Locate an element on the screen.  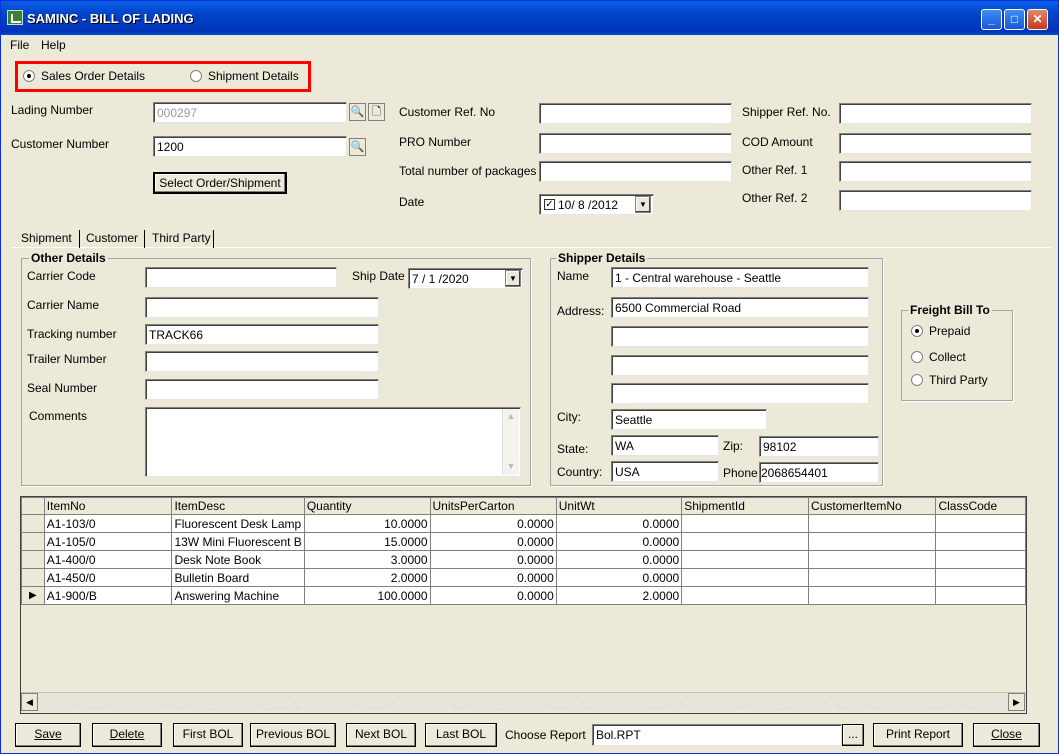
table-cell: Bulletin Board is located at coordinates (238, 577).